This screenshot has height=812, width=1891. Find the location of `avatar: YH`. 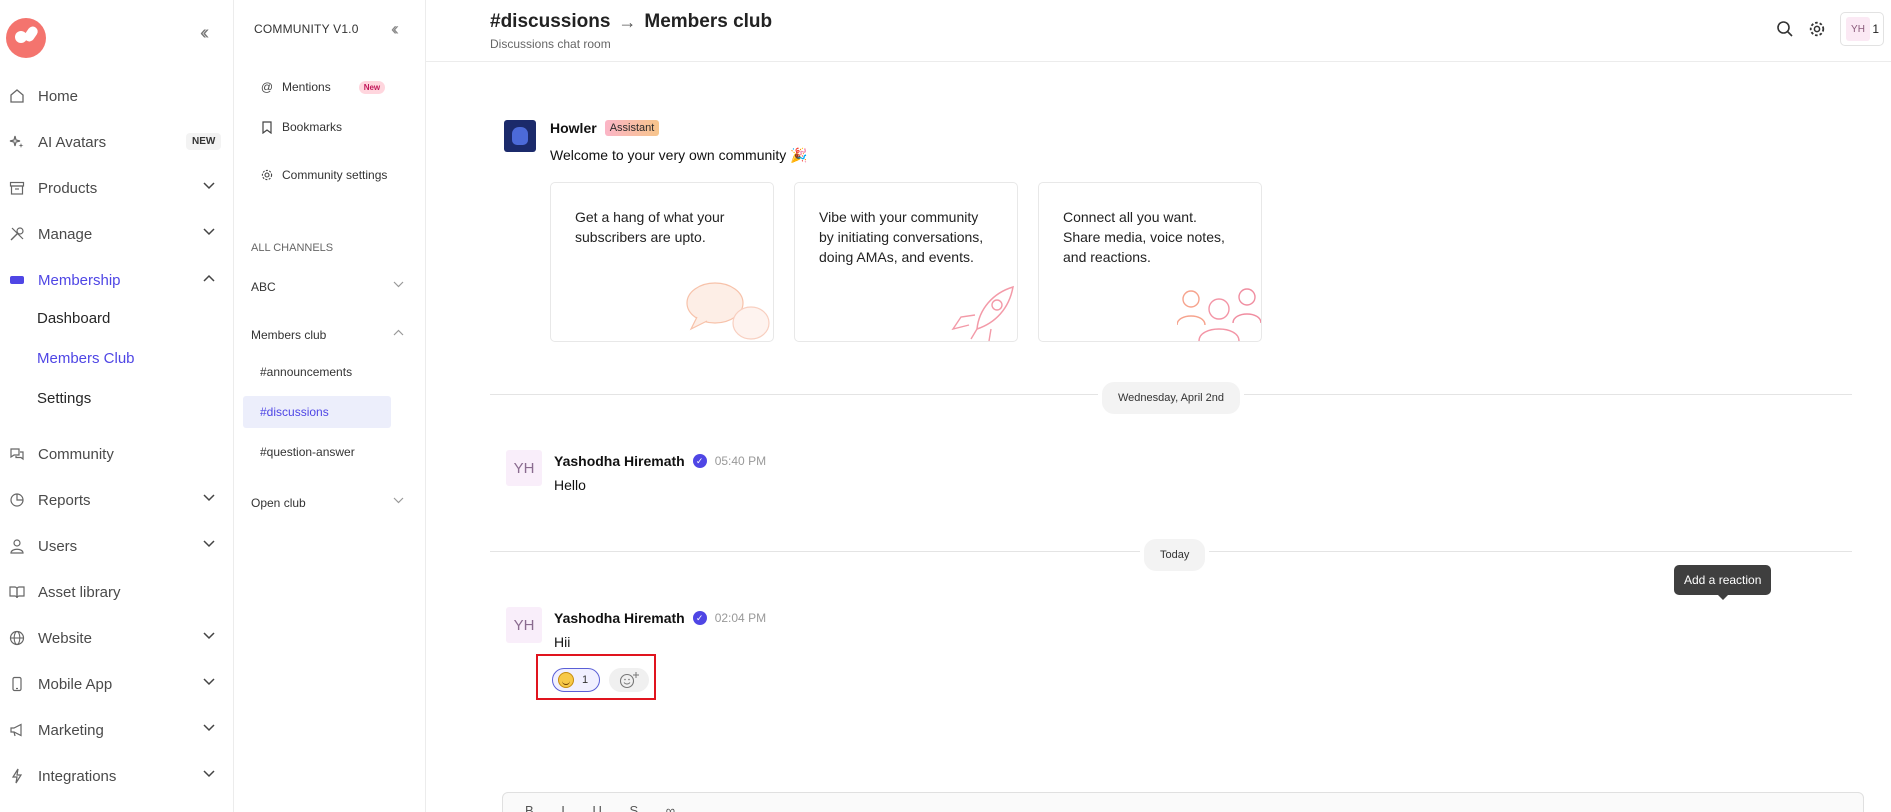

avatar: YH is located at coordinates (524, 468).